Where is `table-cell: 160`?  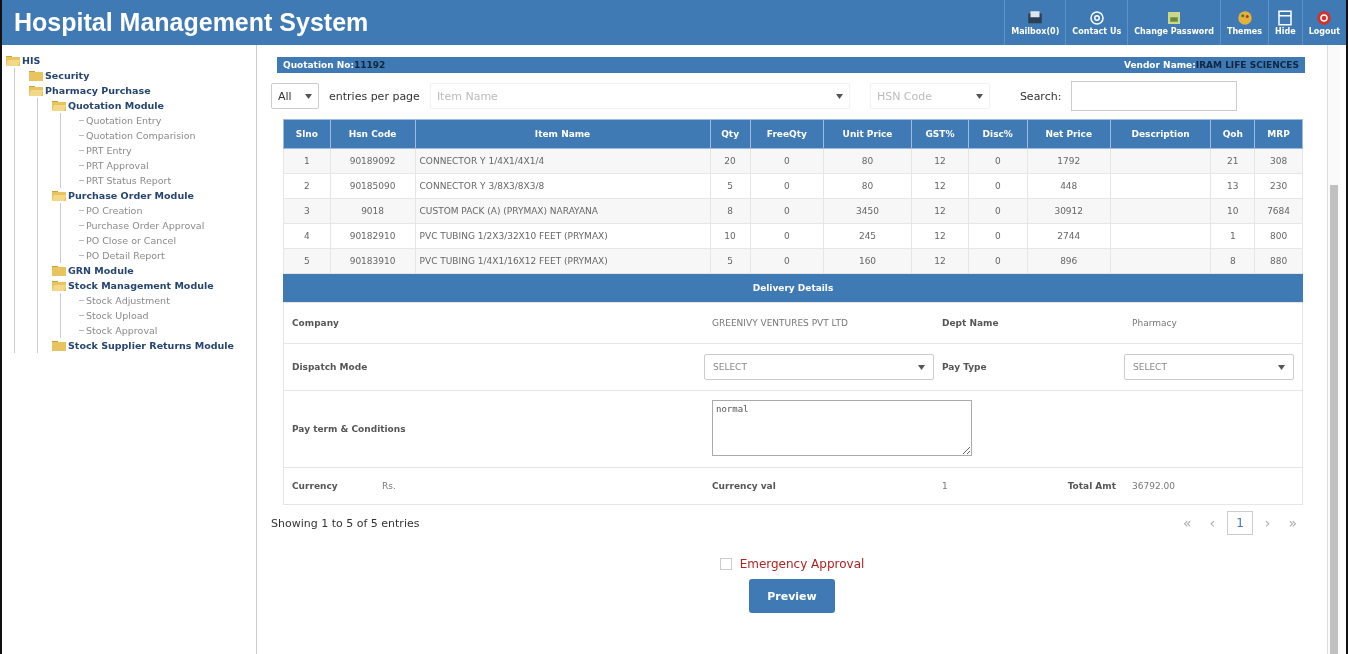
table-cell: 160 is located at coordinates (867, 261).